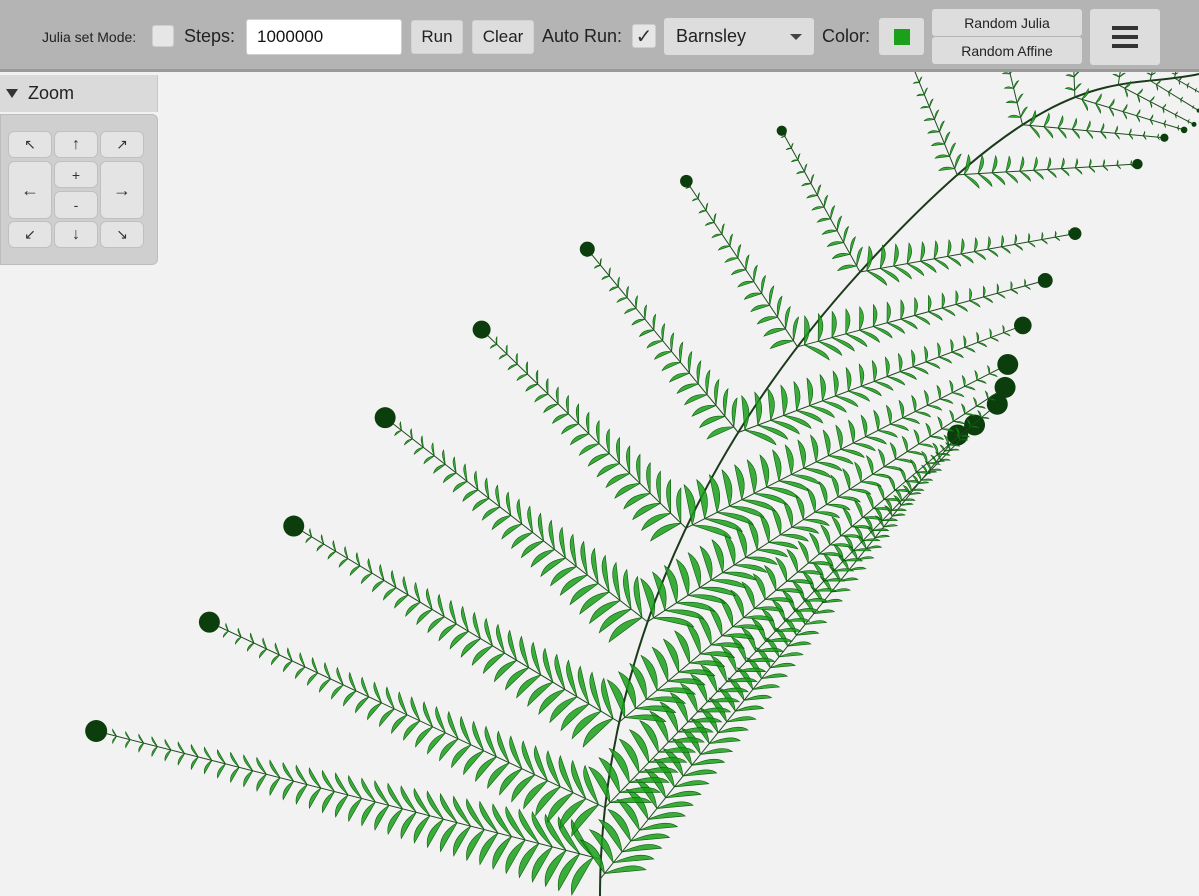  What do you see at coordinates (79, 93) in the screenshot?
I see `zoom-panel-header: Zoom` at bounding box center [79, 93].